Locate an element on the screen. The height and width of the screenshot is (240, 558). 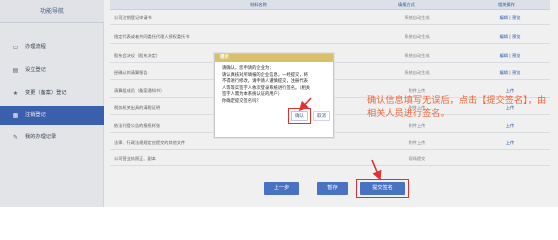
instruction-annotation: 确认信息填写无误后，点击【提交签名】，由相关人员进行签名。 is located at coordinates (457, 107).